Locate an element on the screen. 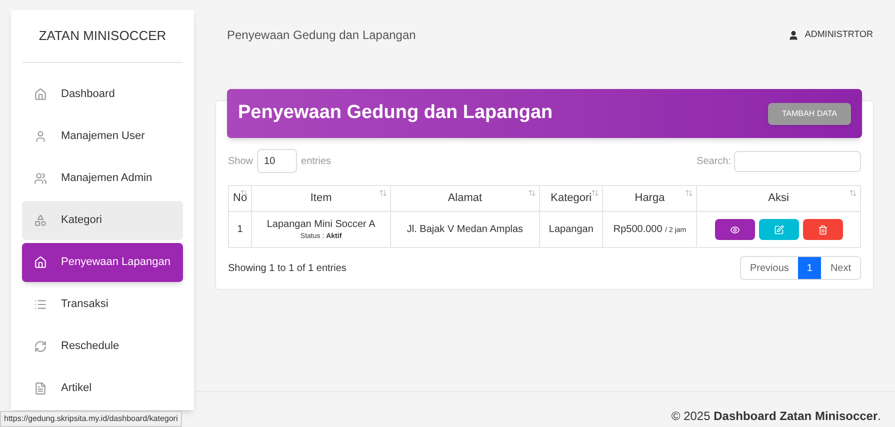  user-menu: ADMINISTRTOR is located at coordinates (830, 35).